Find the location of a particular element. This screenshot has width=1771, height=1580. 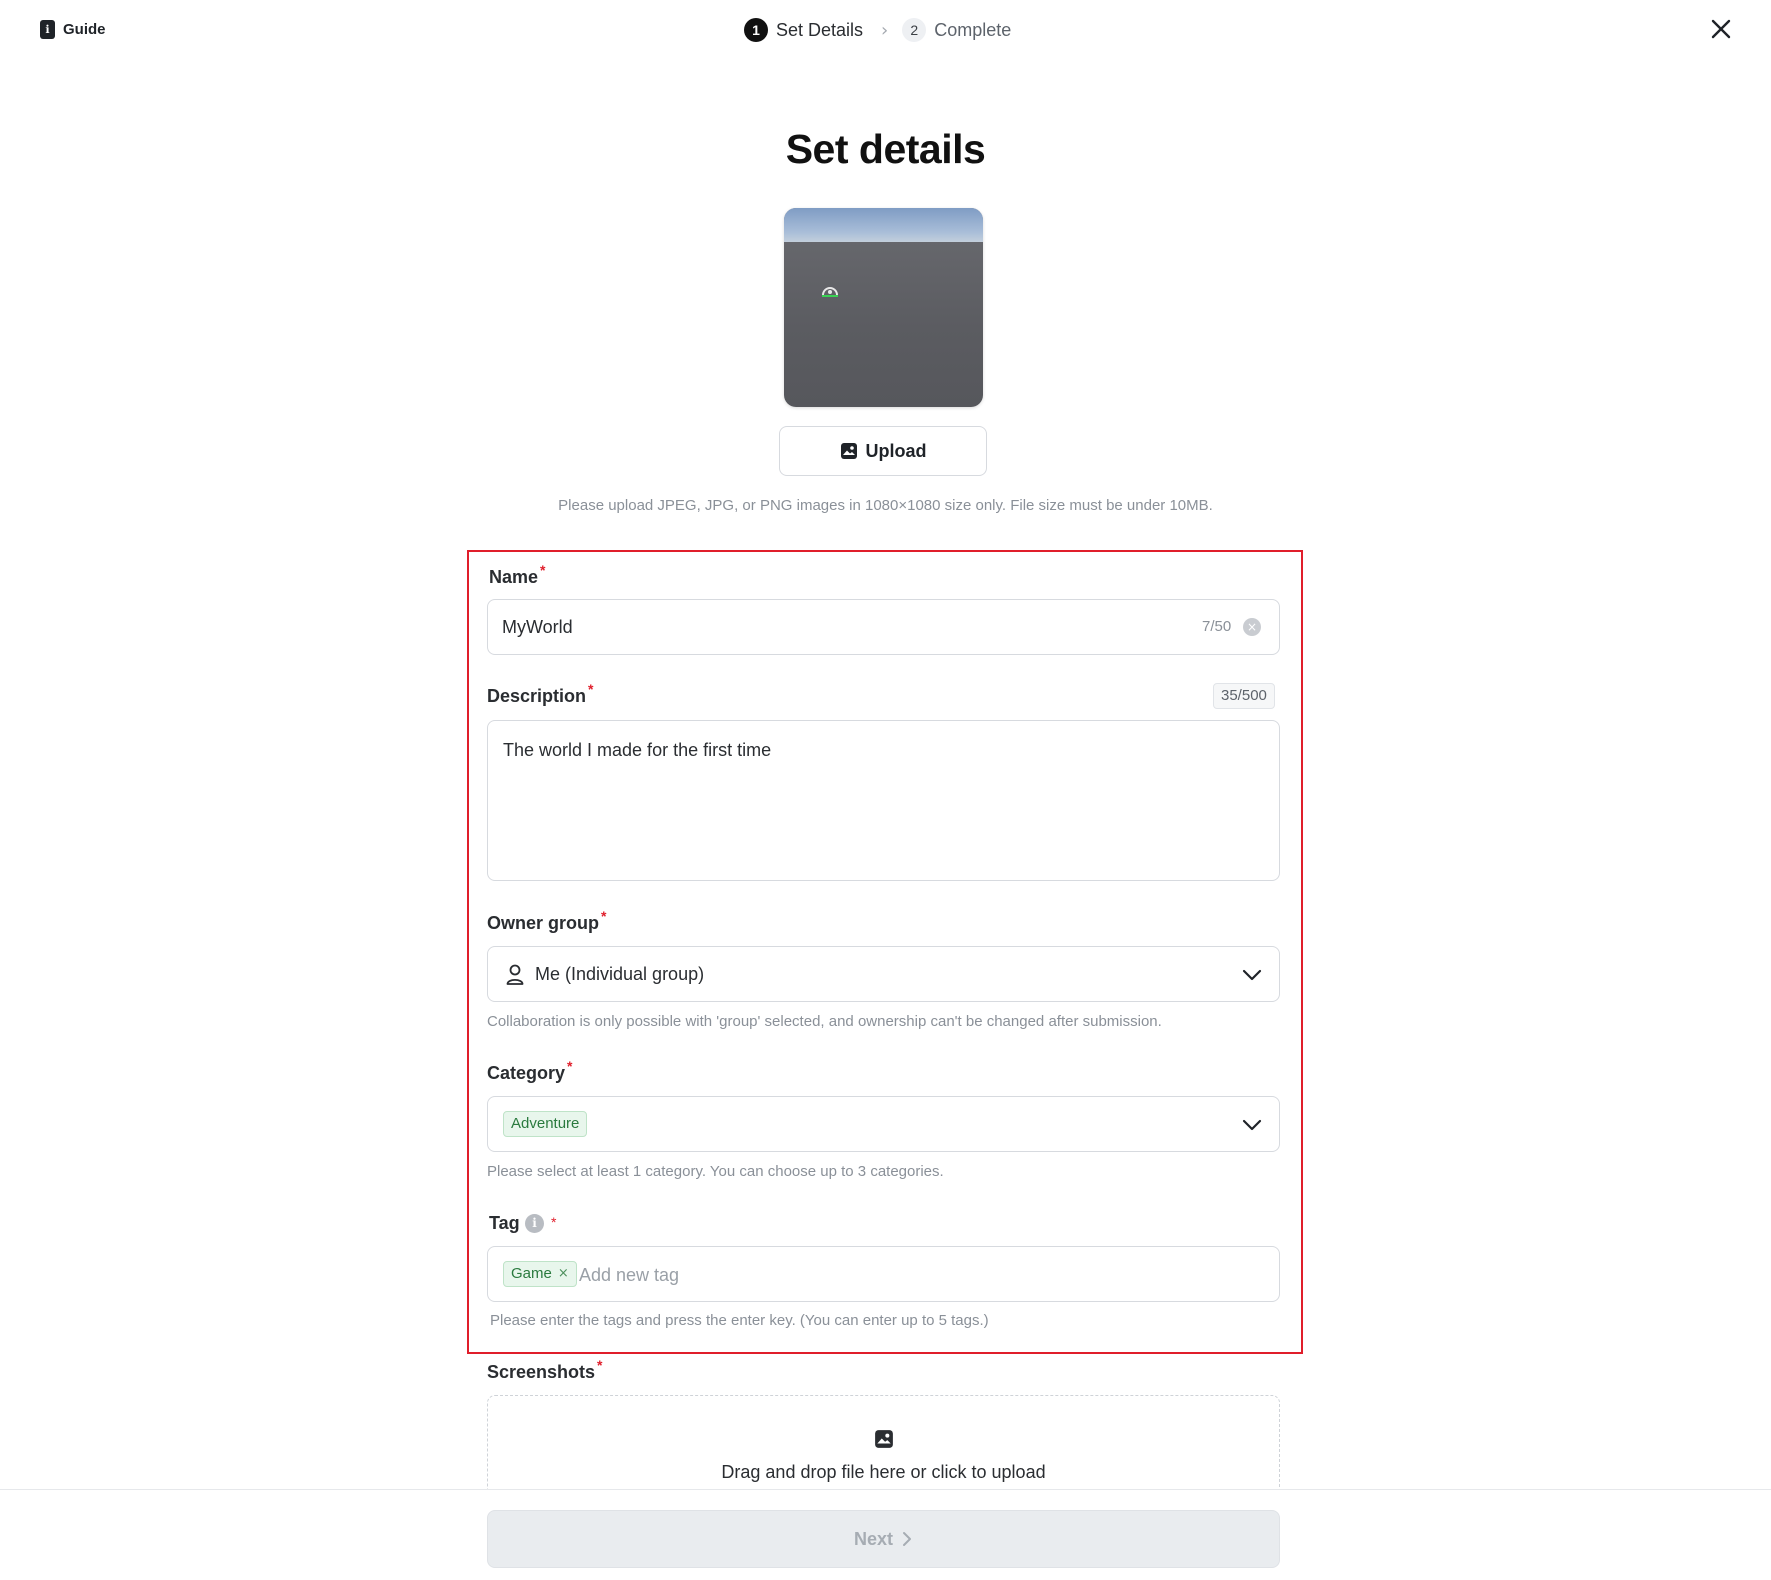

guide-label: Guide is located at coordinates (84, 29).